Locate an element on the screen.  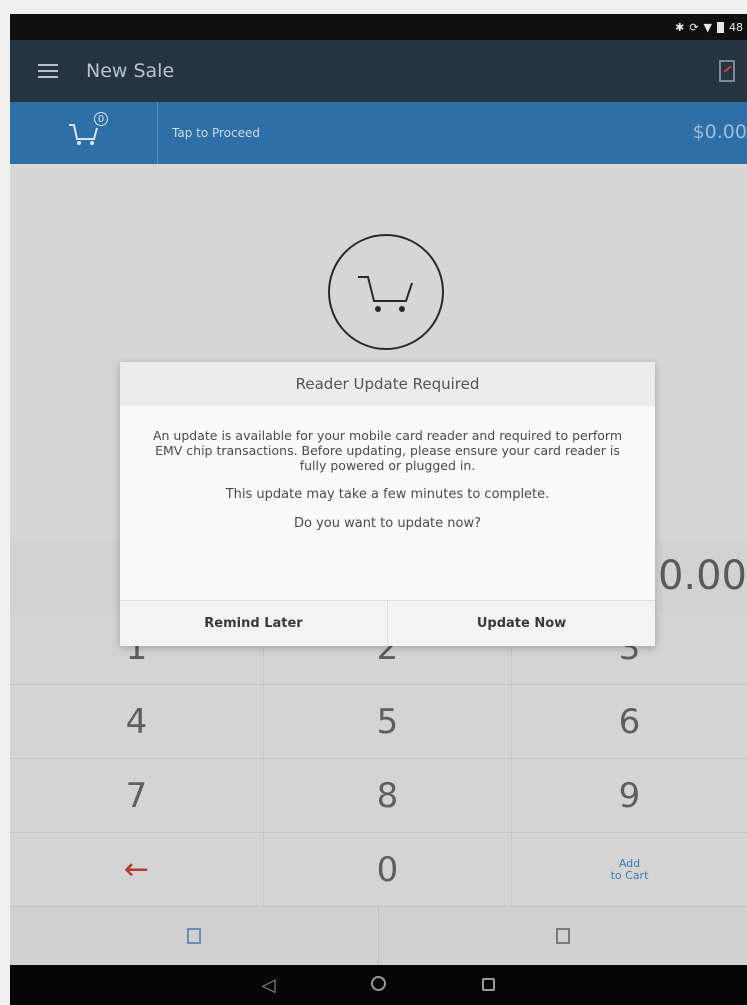
dialog-title: Reader Update Required is located at coordinates (387, 384).